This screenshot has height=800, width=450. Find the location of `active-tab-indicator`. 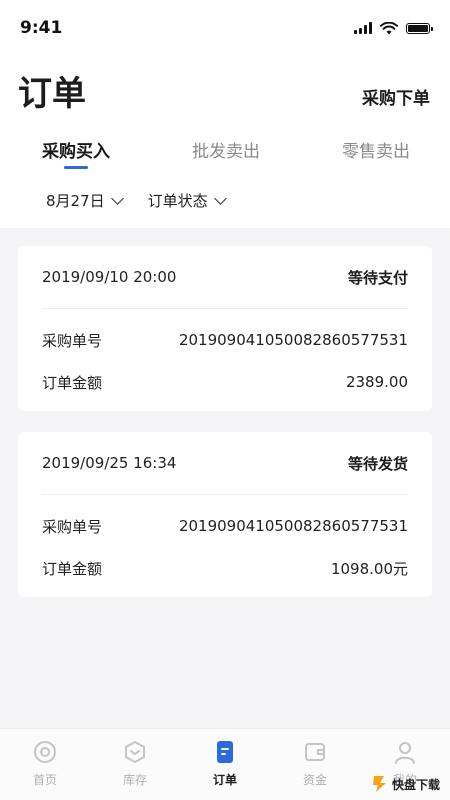

active-tab-indicator is located at coordinates (76, 167).